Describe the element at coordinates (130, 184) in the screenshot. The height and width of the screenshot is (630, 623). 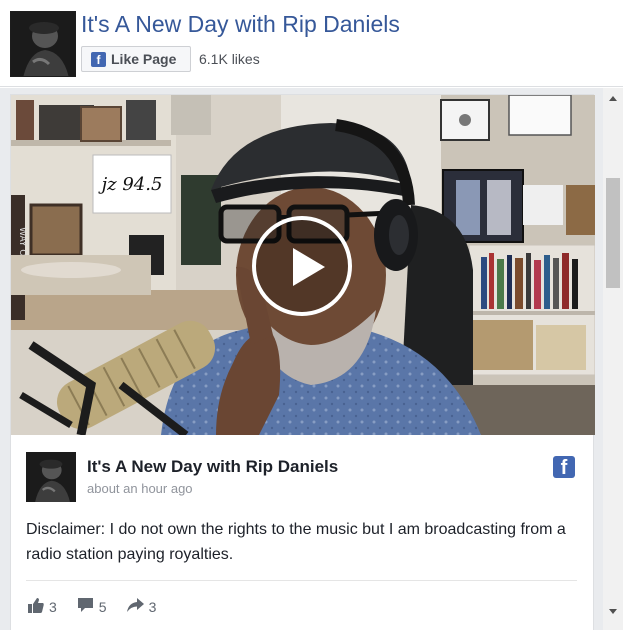
I see `station-sign: jz 94.5` at that location.